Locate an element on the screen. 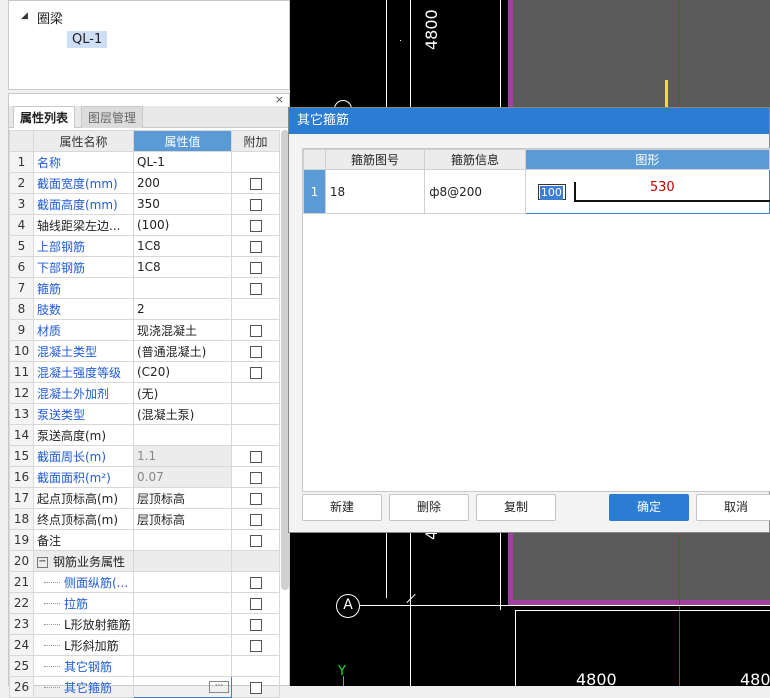 Image resolution: width=770 pixels, height=698 pixels. collapse-triangle-icon: ◢ is located at coordinates (24, 16).